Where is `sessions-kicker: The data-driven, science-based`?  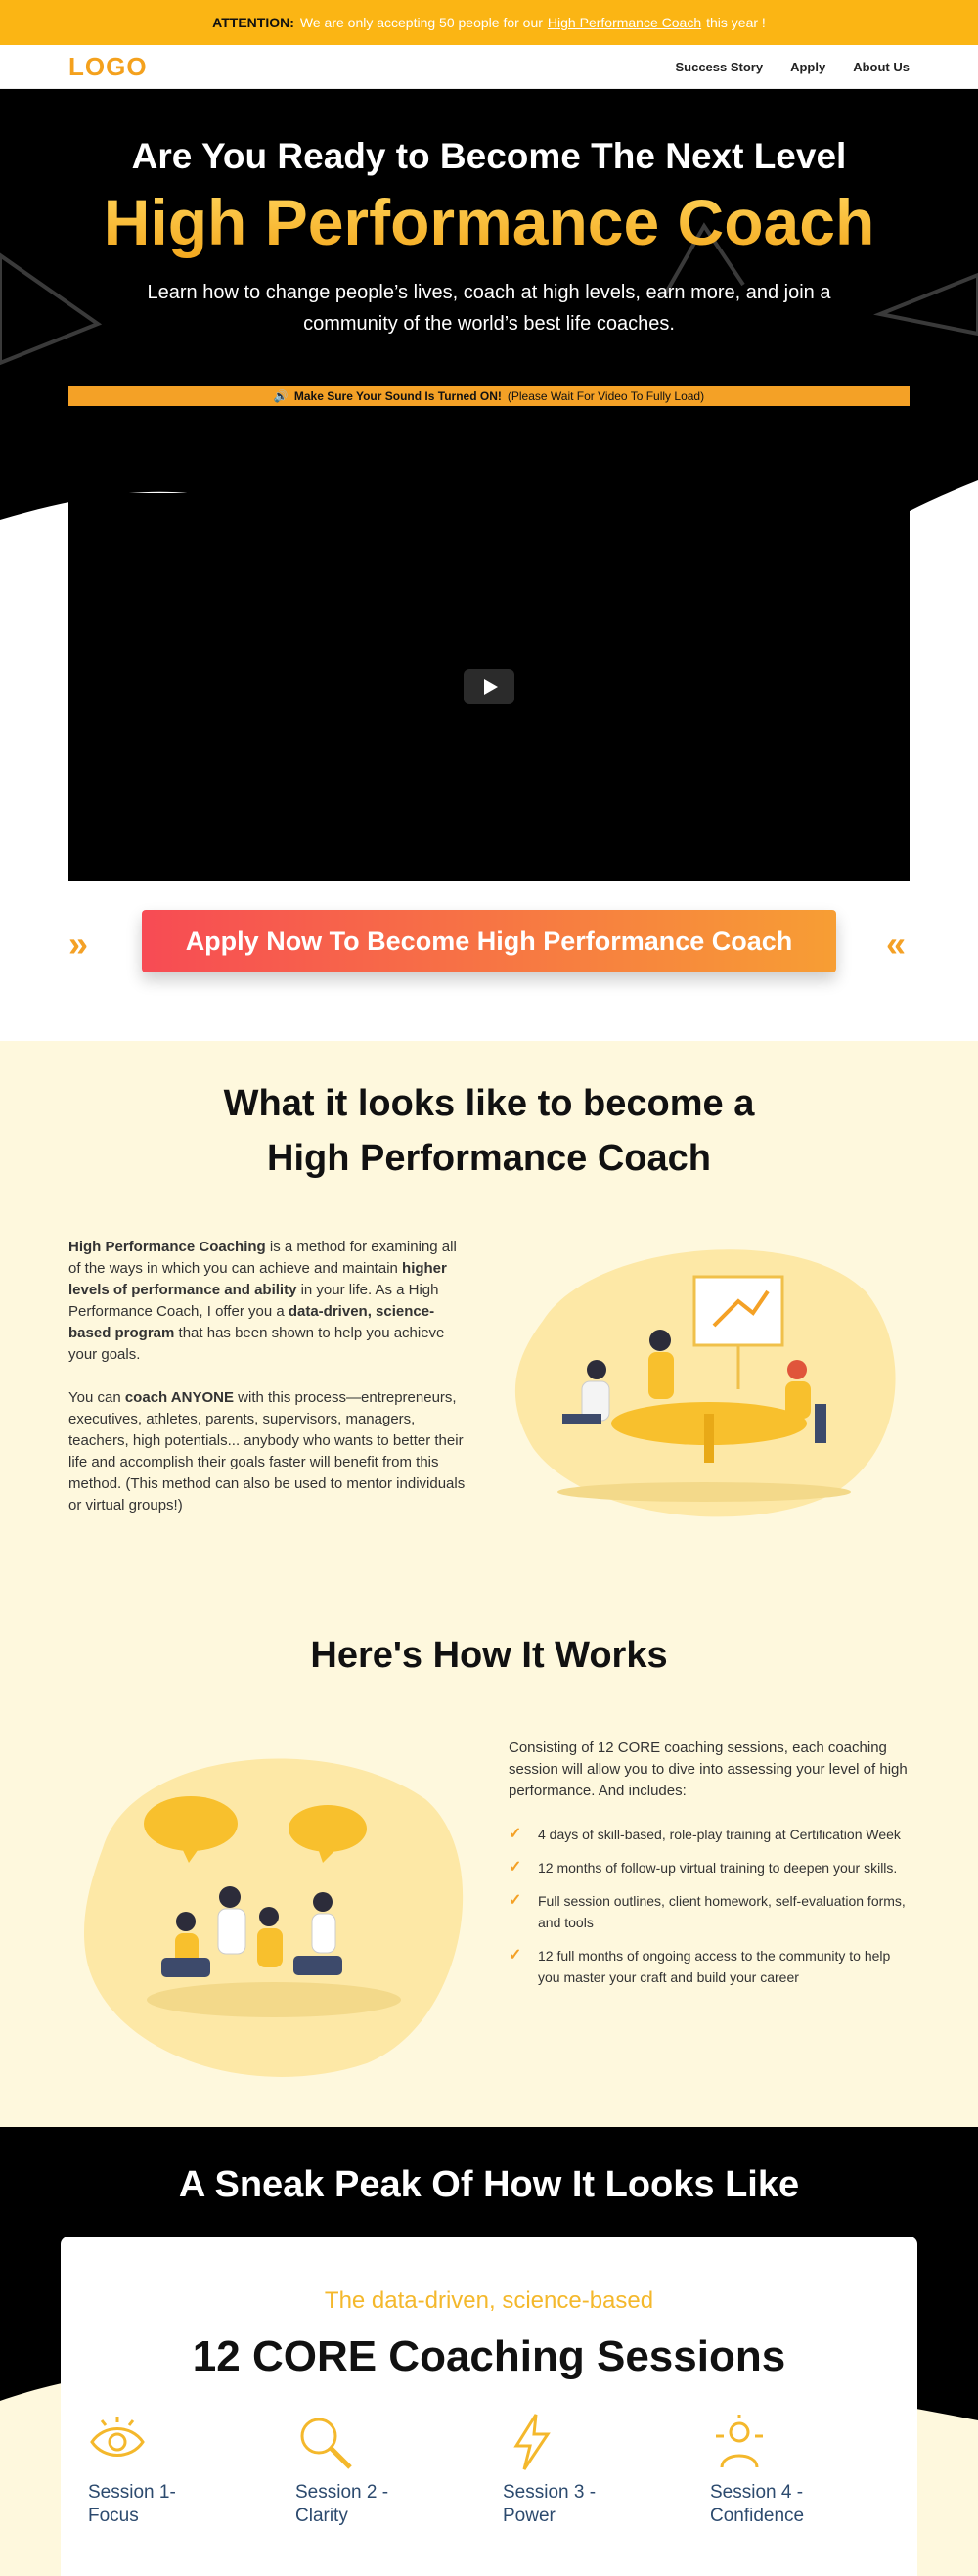 sessions-kicker: The data-driven, science-based is located at coordinates (489, 2300).